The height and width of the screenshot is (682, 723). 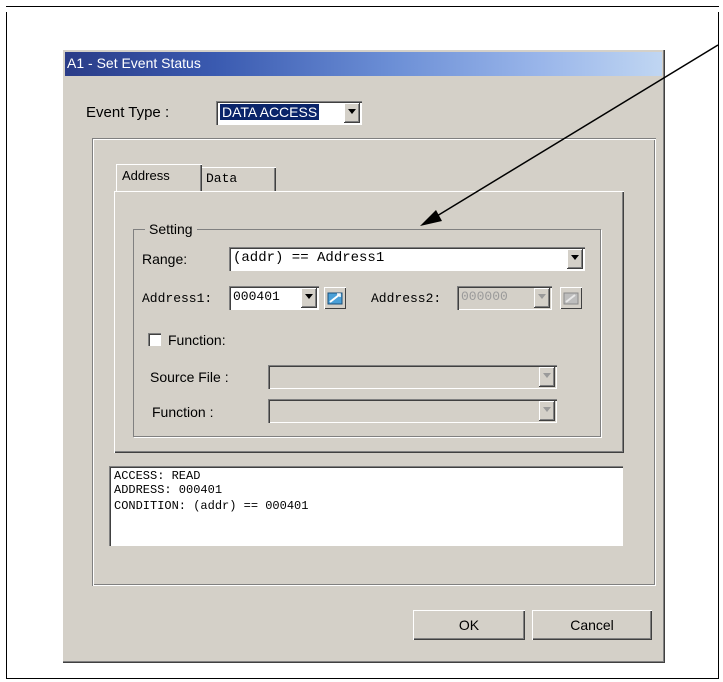 I want to click on tab-address: Address, so click(x=159, y=177).